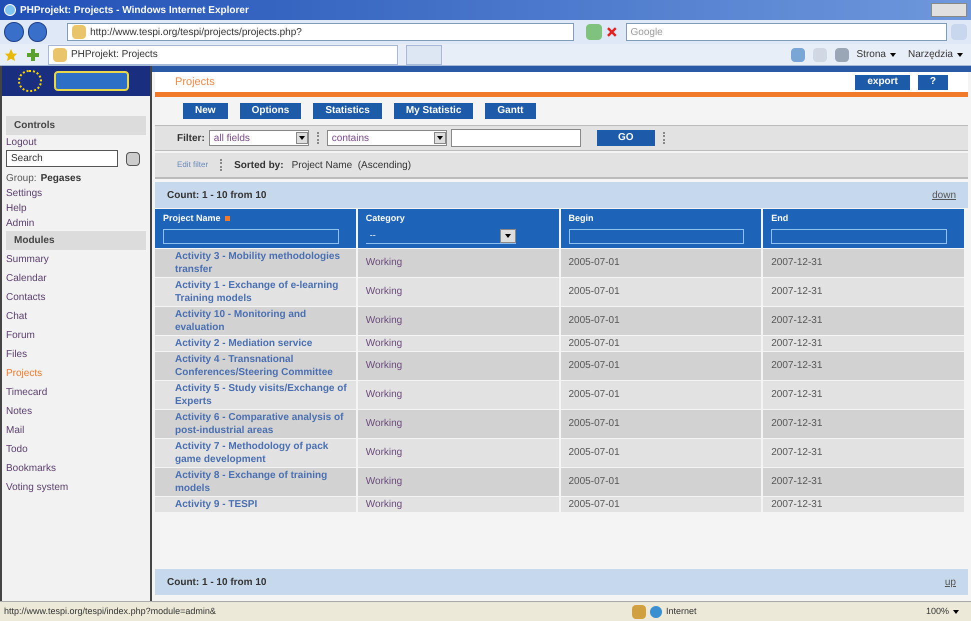 Image resolution: width=971 pixels, height=621 pixels. Describe the element at coordinates (33, 55) in the screenshot. I see `plus-icon` at that location.